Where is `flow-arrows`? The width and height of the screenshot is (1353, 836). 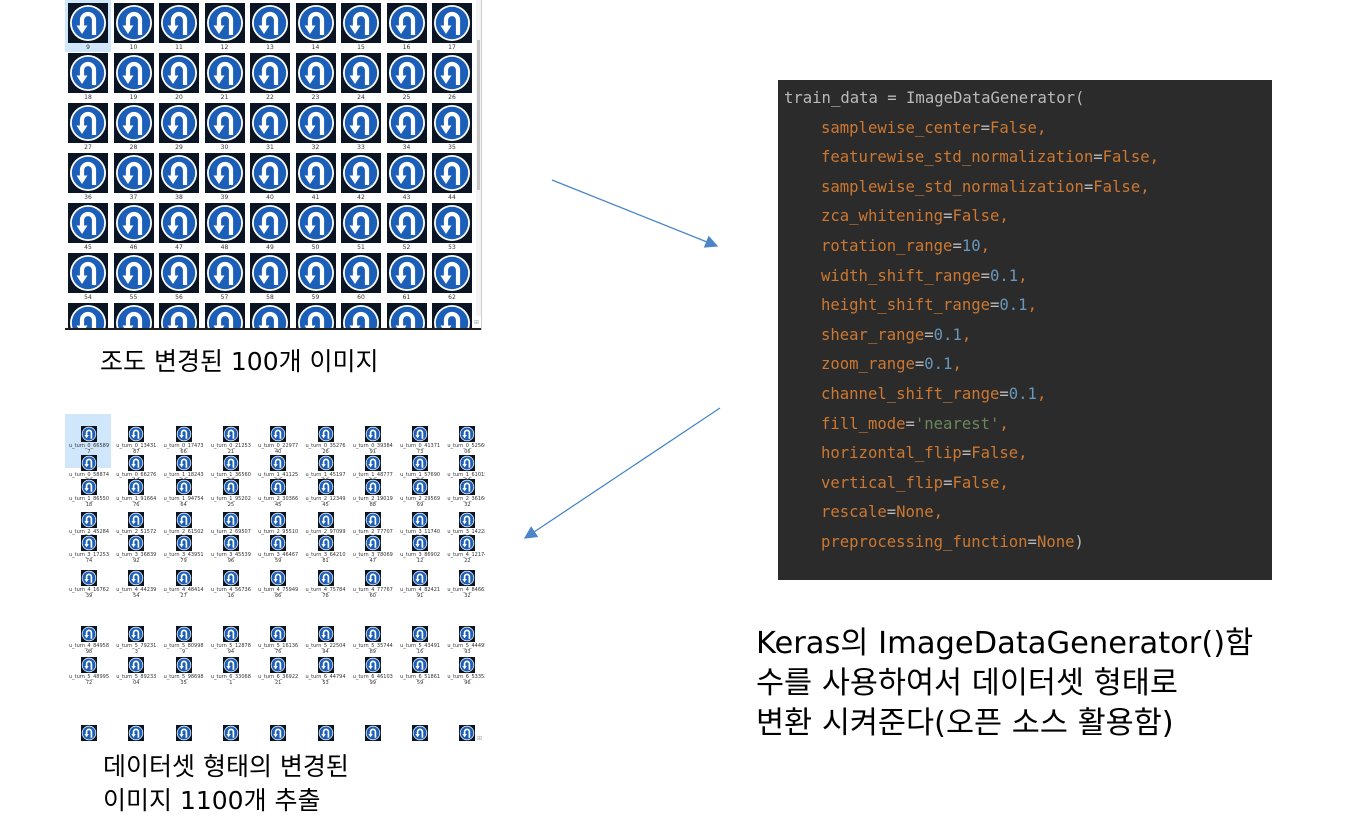 flow-arrows is located at coordinates (622, 359).